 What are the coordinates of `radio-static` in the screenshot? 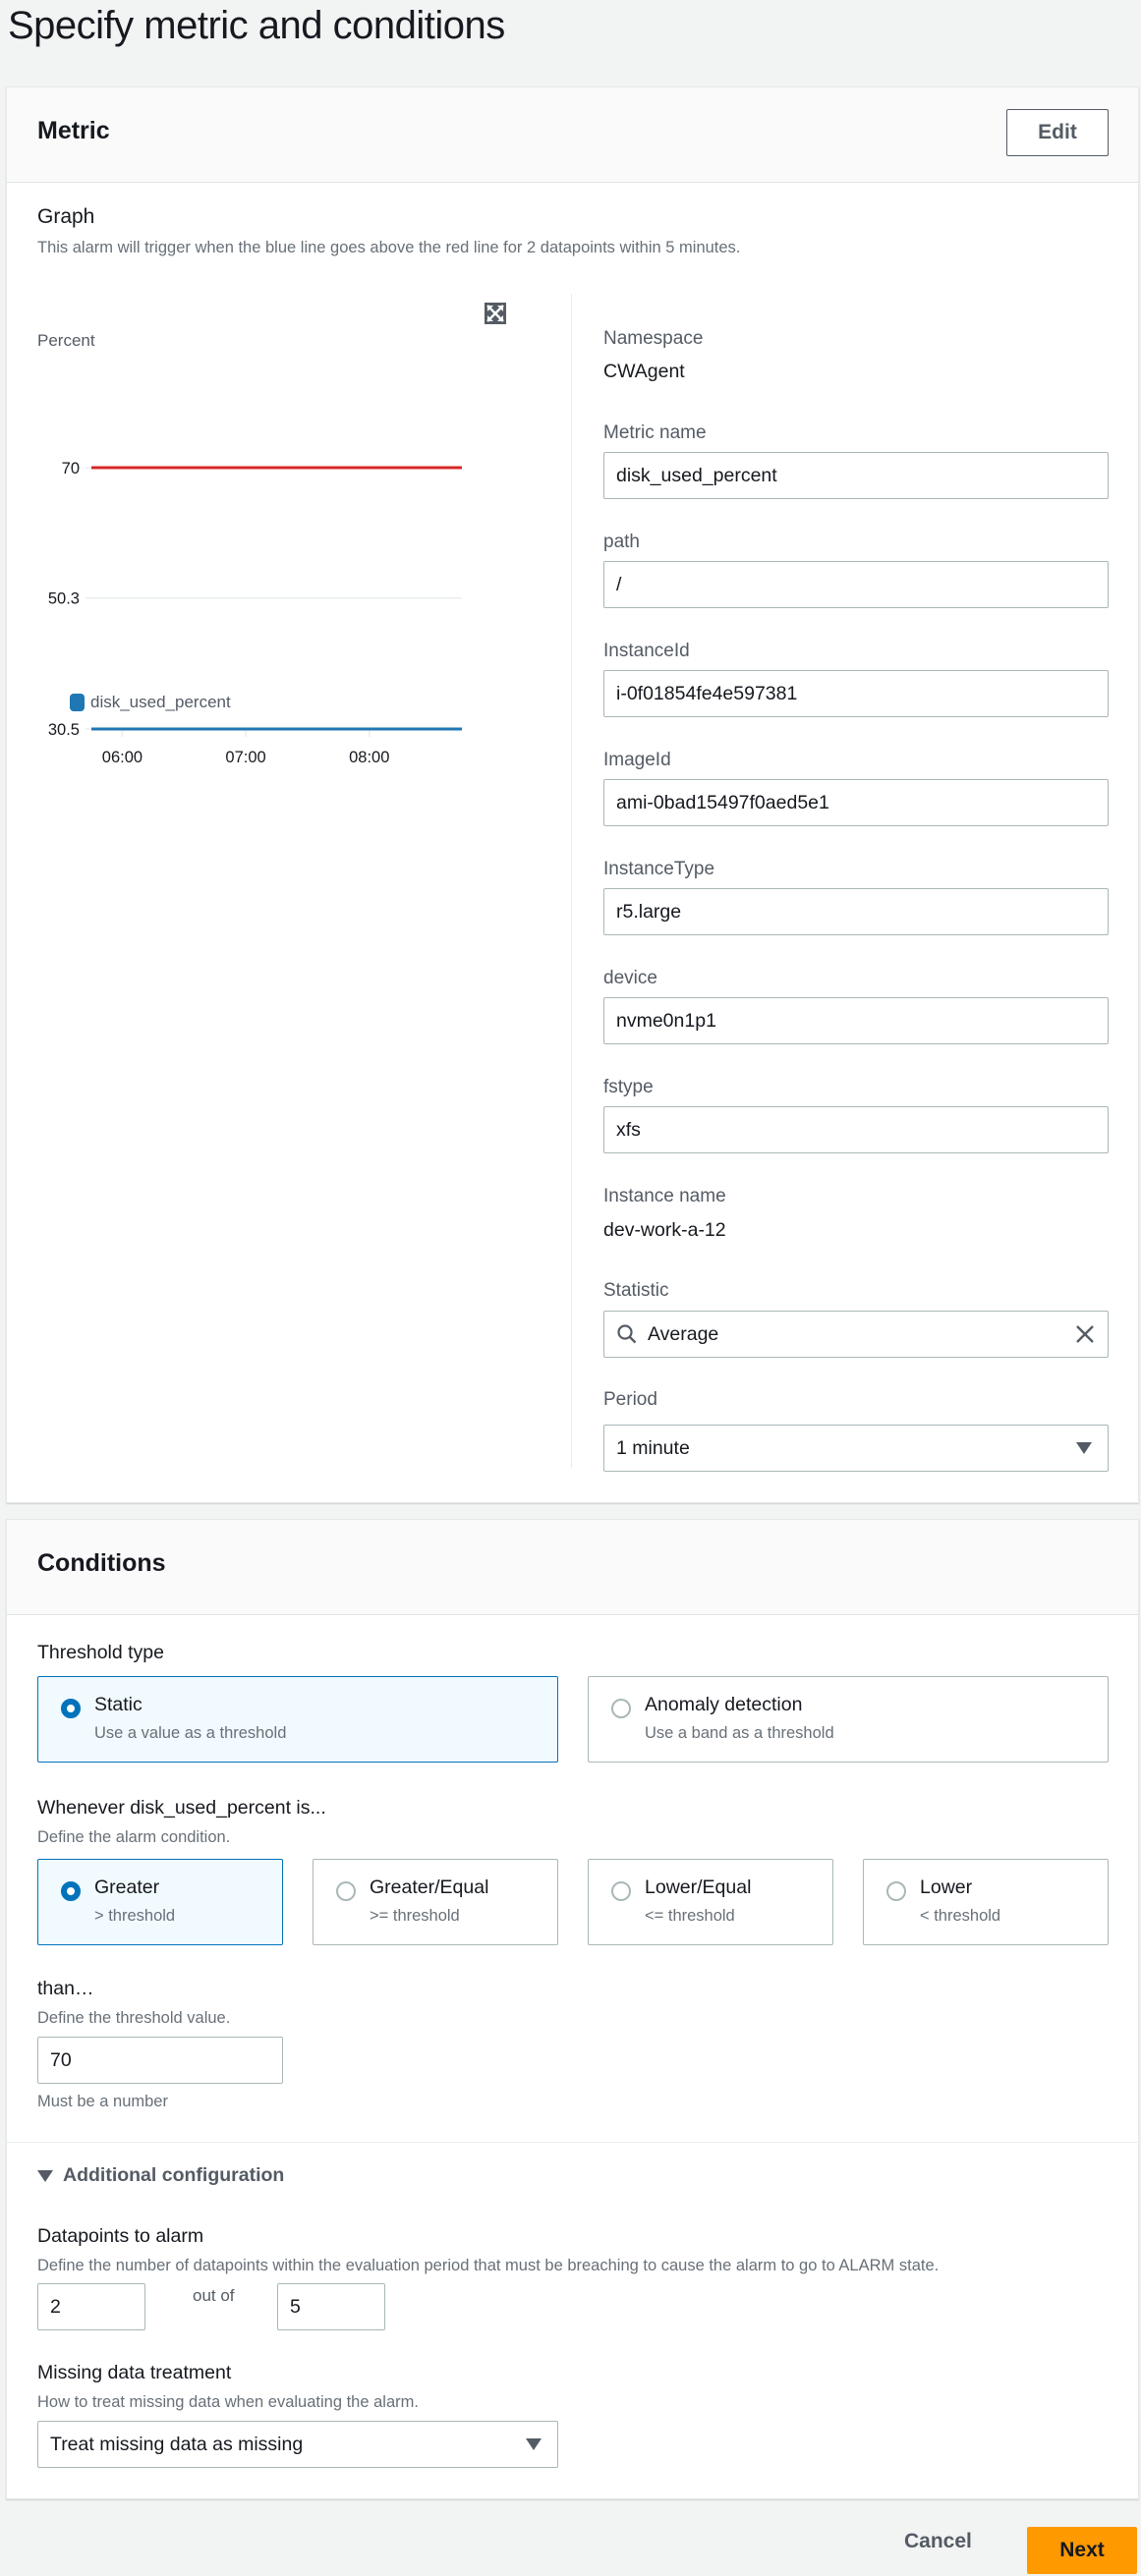 It's located at (71, 1708).